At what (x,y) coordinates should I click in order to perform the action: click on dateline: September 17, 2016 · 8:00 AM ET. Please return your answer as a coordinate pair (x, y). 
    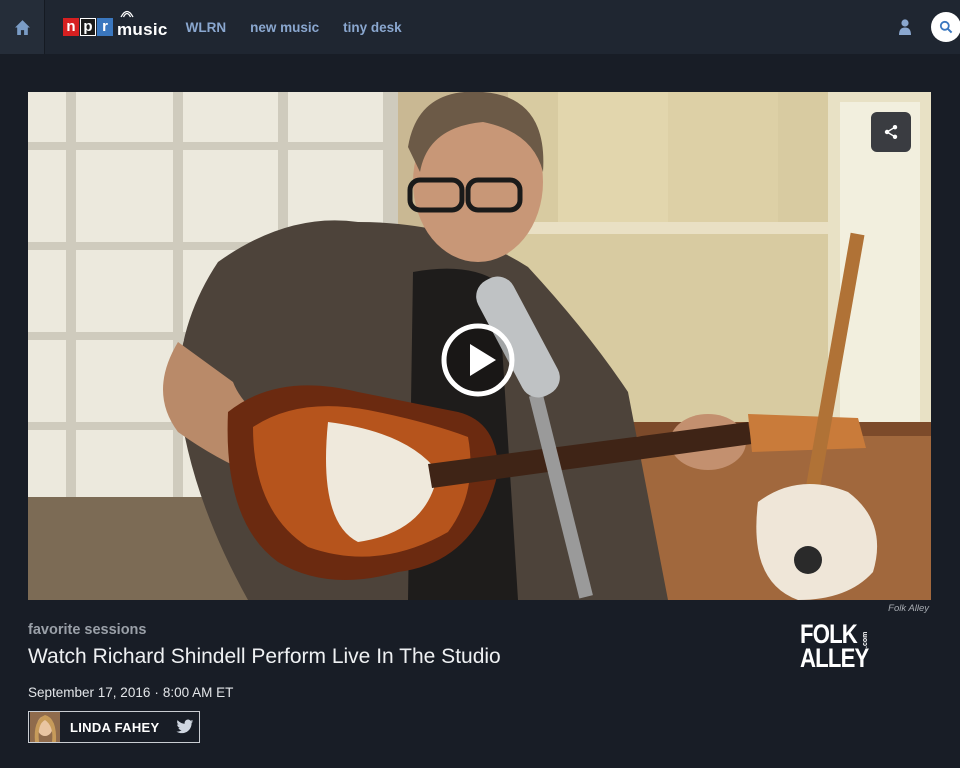
    Looking at the image, I should click on (130, 692).